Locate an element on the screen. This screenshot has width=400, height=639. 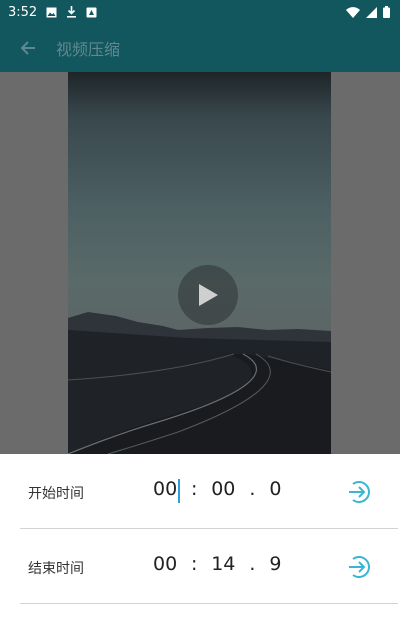
end-time-row: 结束时间 00 : 14 . 9 is located at coordinates (209, 566).